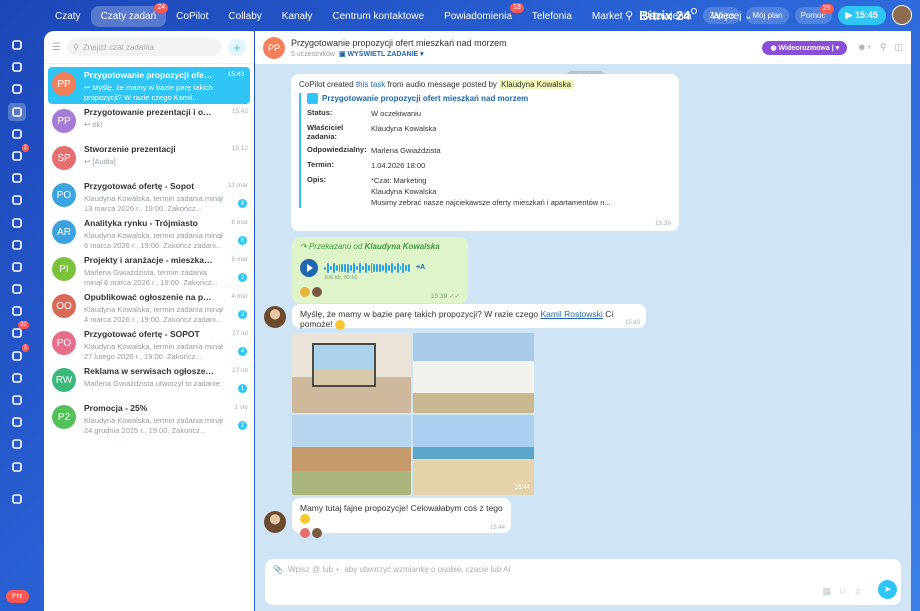 The width and height of the screenshot is (920, 611). Describe the element at coordinates (827, 591) in the screenshot. I see `grid-icon: ▦` at that location.